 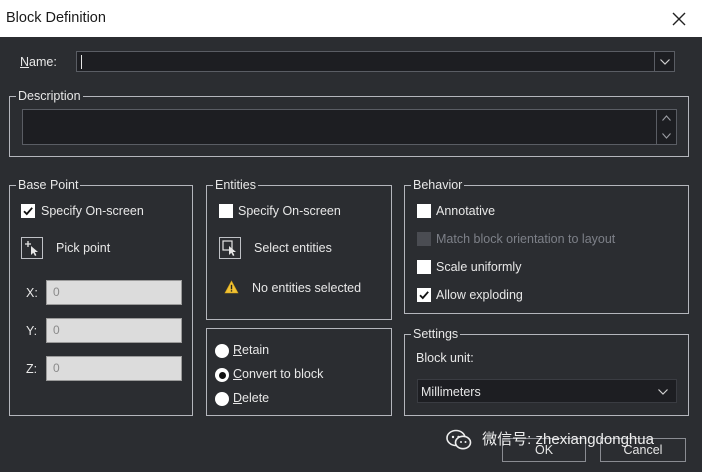 I want to click on wechat-icon, so click(x=459, y=439).